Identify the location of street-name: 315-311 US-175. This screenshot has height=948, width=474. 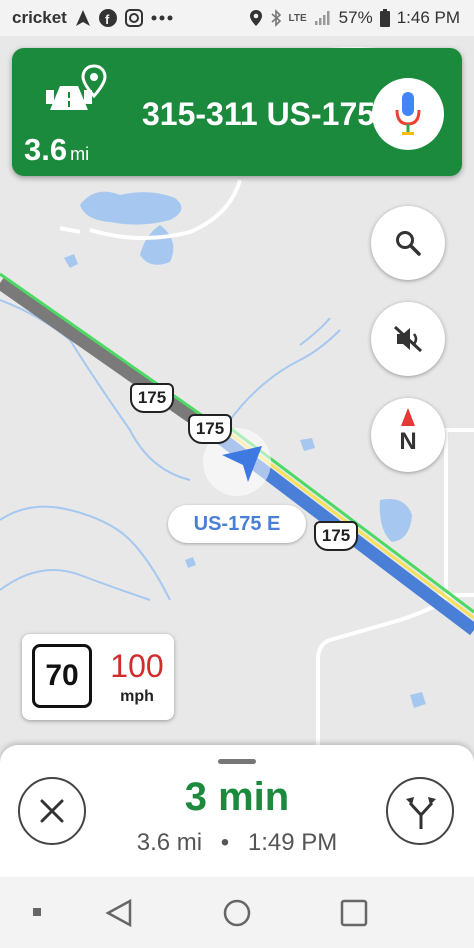
(259, 114).